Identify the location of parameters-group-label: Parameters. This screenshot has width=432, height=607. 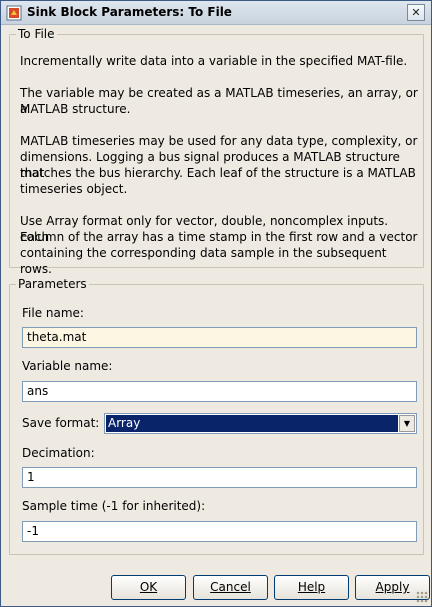
(52, 284).